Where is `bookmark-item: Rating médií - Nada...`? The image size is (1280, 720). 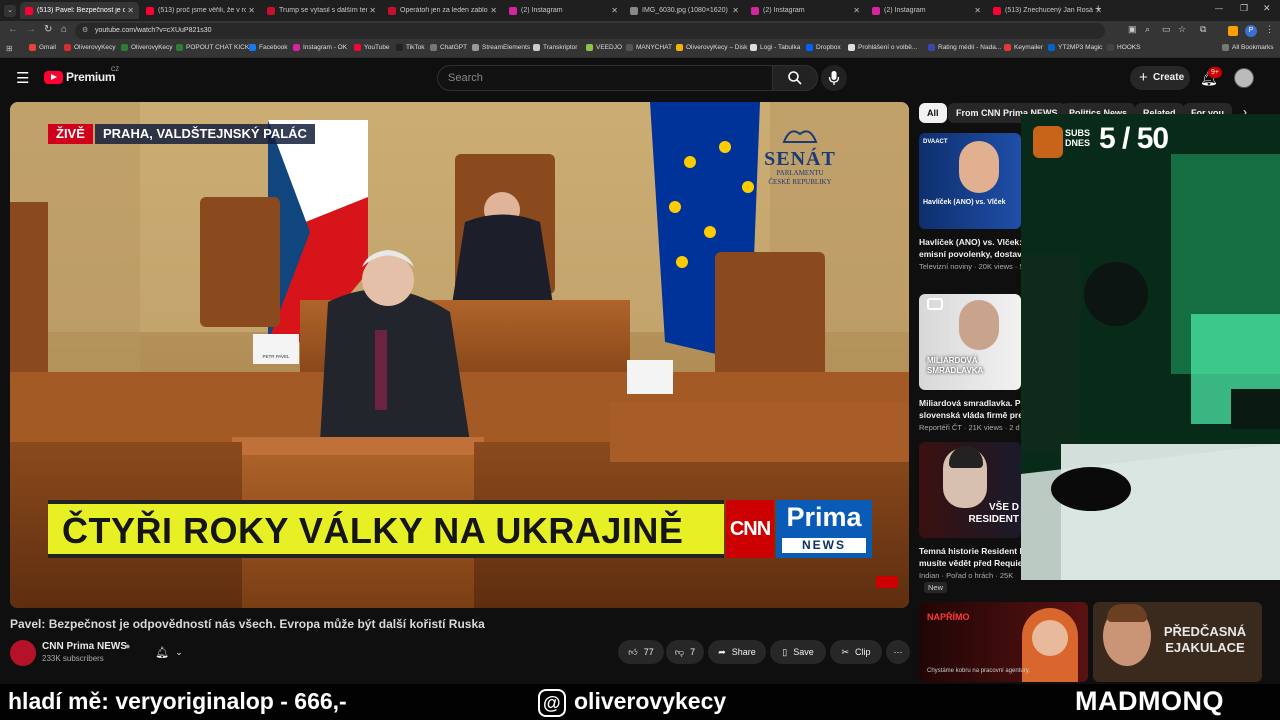
bookmark-item: Rating médií - Nada... is located at coordinates (964, 47).